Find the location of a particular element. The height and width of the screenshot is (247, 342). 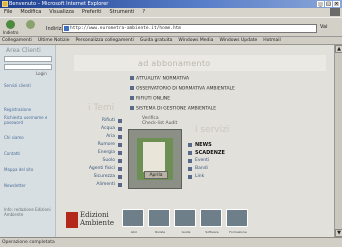

magazine-page is located at coordinates (154, 157).